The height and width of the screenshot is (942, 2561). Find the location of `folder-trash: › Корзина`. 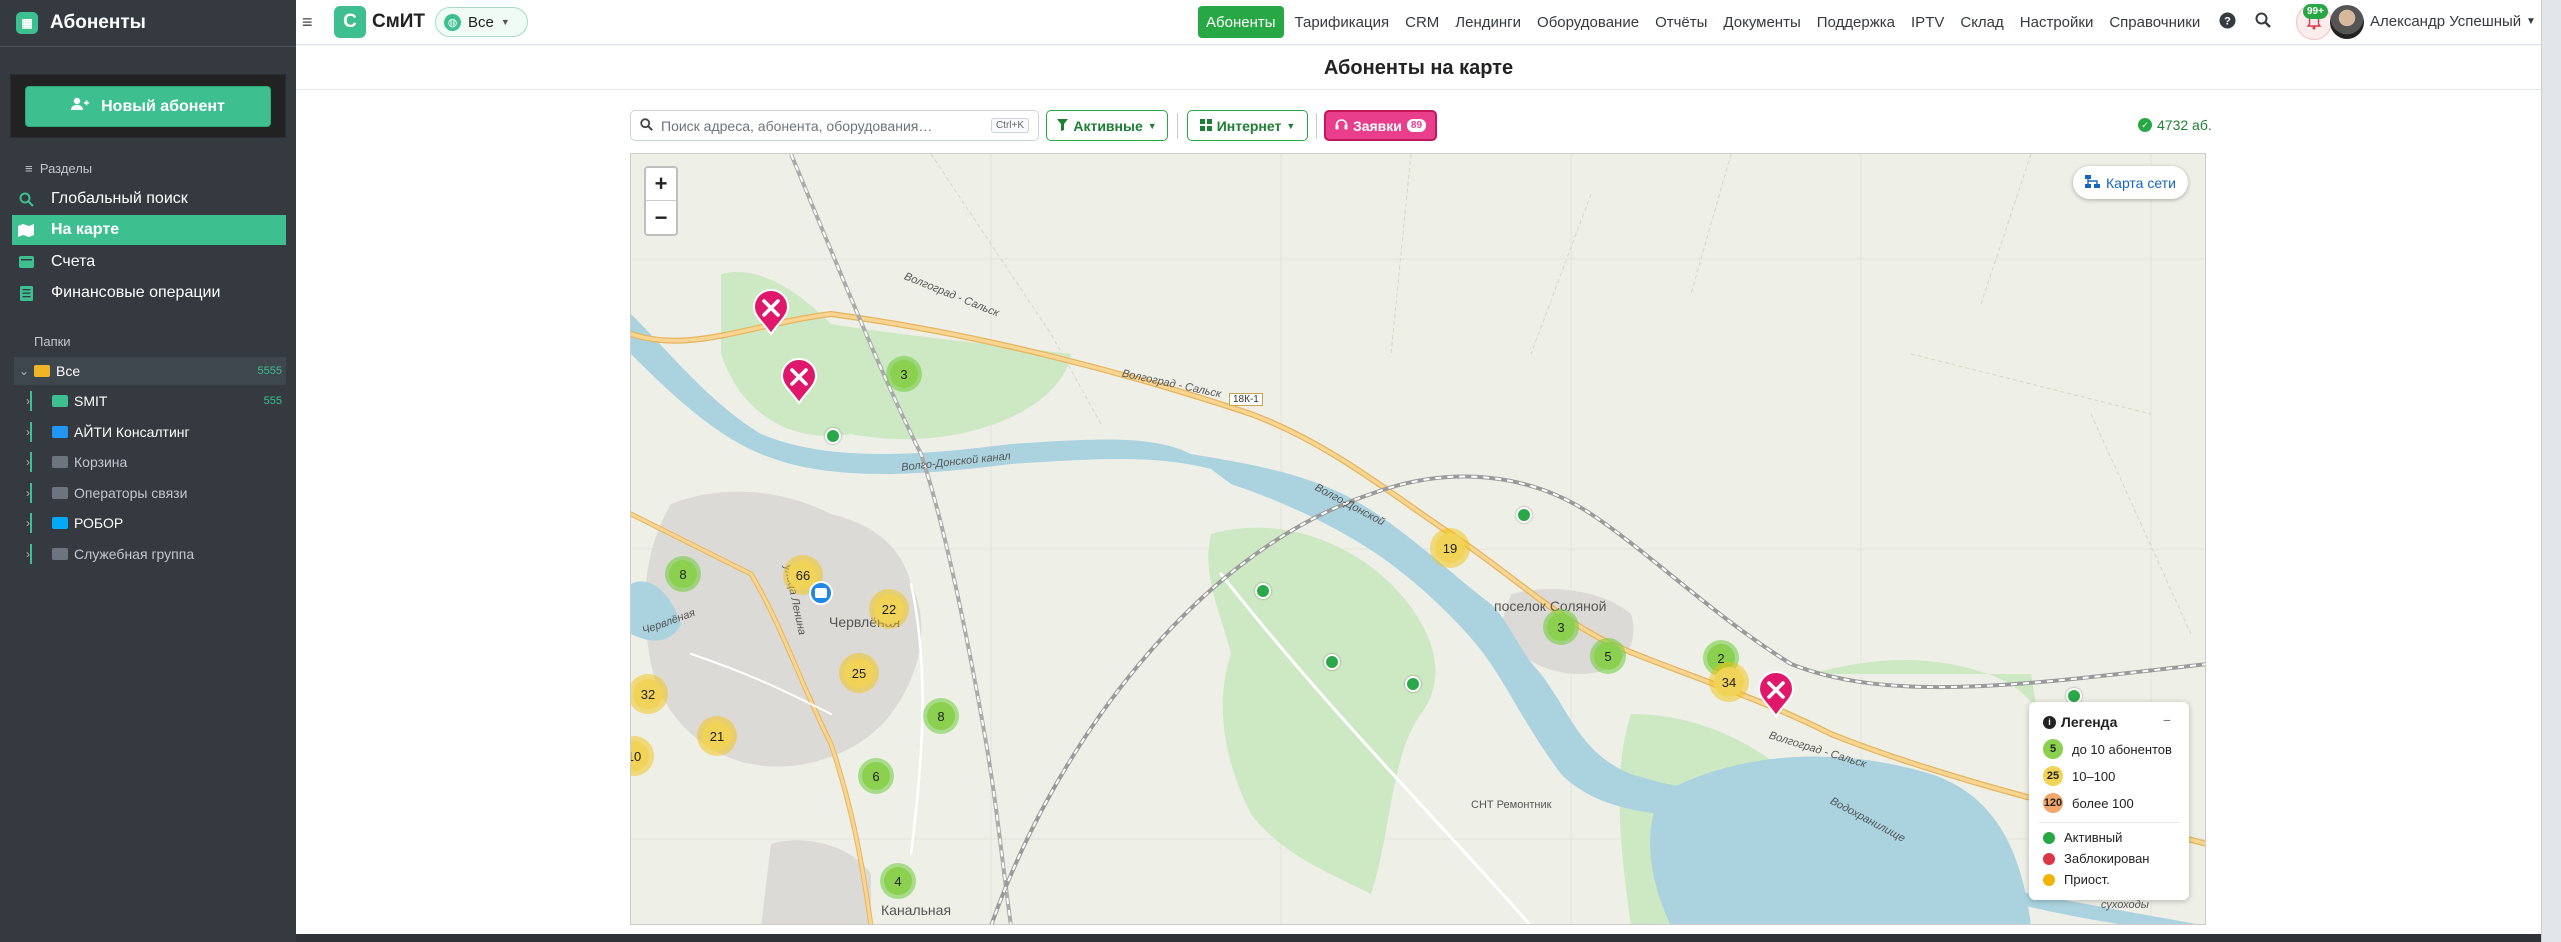

folder-trash: › Корзина is located at coordinates (150, 462).